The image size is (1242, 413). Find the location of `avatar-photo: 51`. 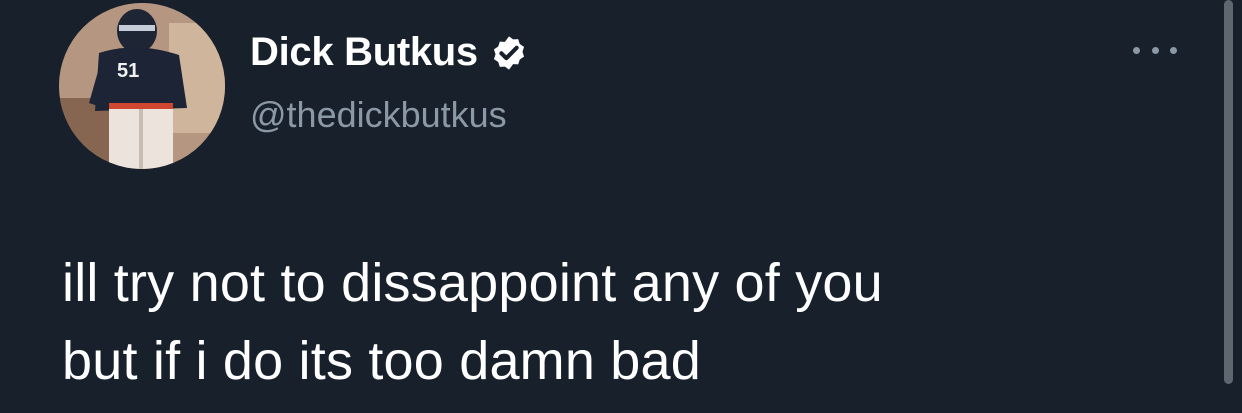

avatar-photo: 51 is located at coordinates (142, 86).